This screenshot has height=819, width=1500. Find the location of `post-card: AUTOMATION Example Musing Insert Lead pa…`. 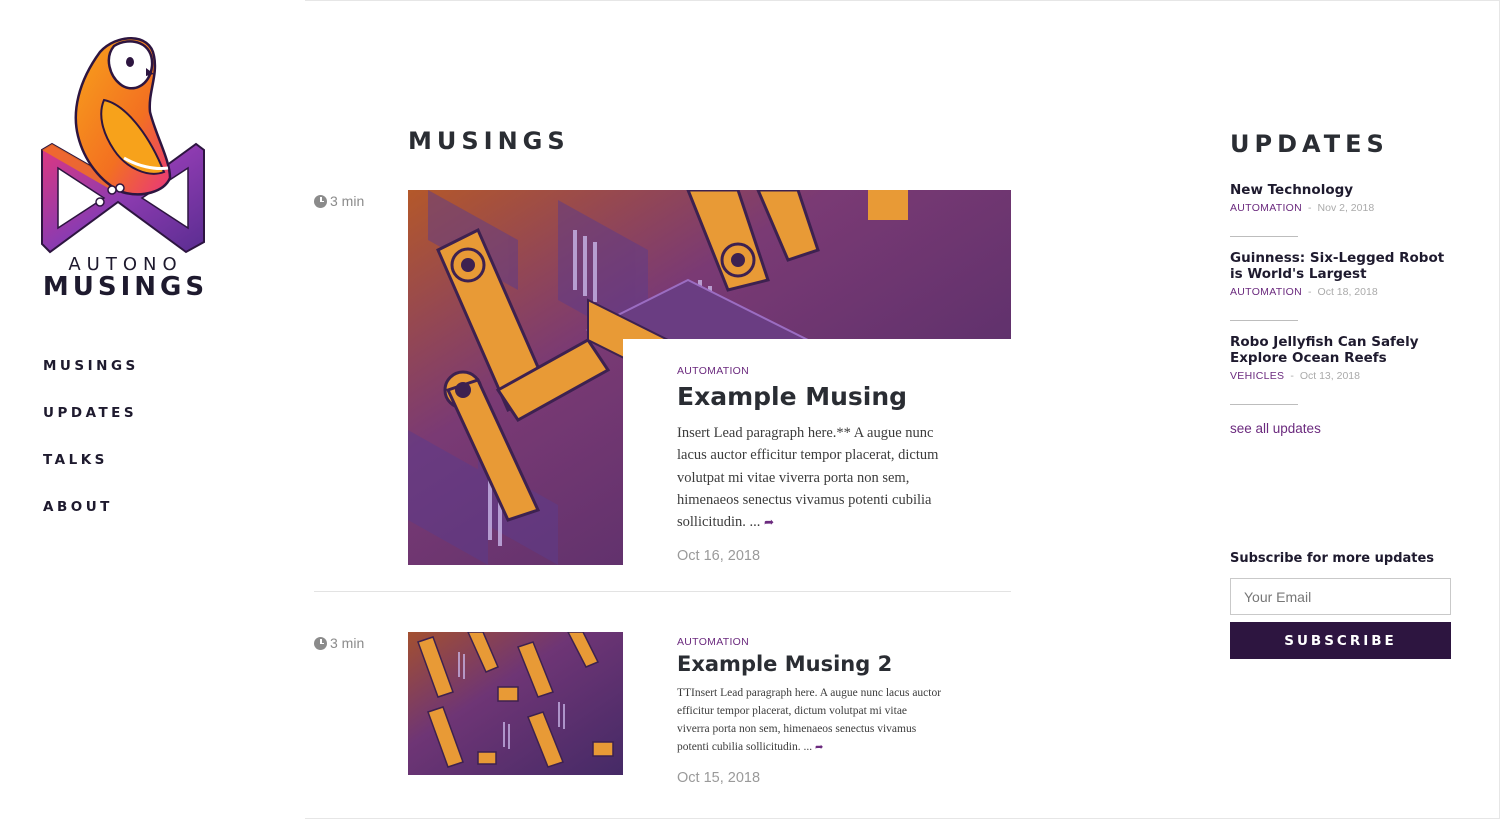

post-card: AUTOMATION Example Musing Insert Lead pa… is located at coordinates (817, 459).